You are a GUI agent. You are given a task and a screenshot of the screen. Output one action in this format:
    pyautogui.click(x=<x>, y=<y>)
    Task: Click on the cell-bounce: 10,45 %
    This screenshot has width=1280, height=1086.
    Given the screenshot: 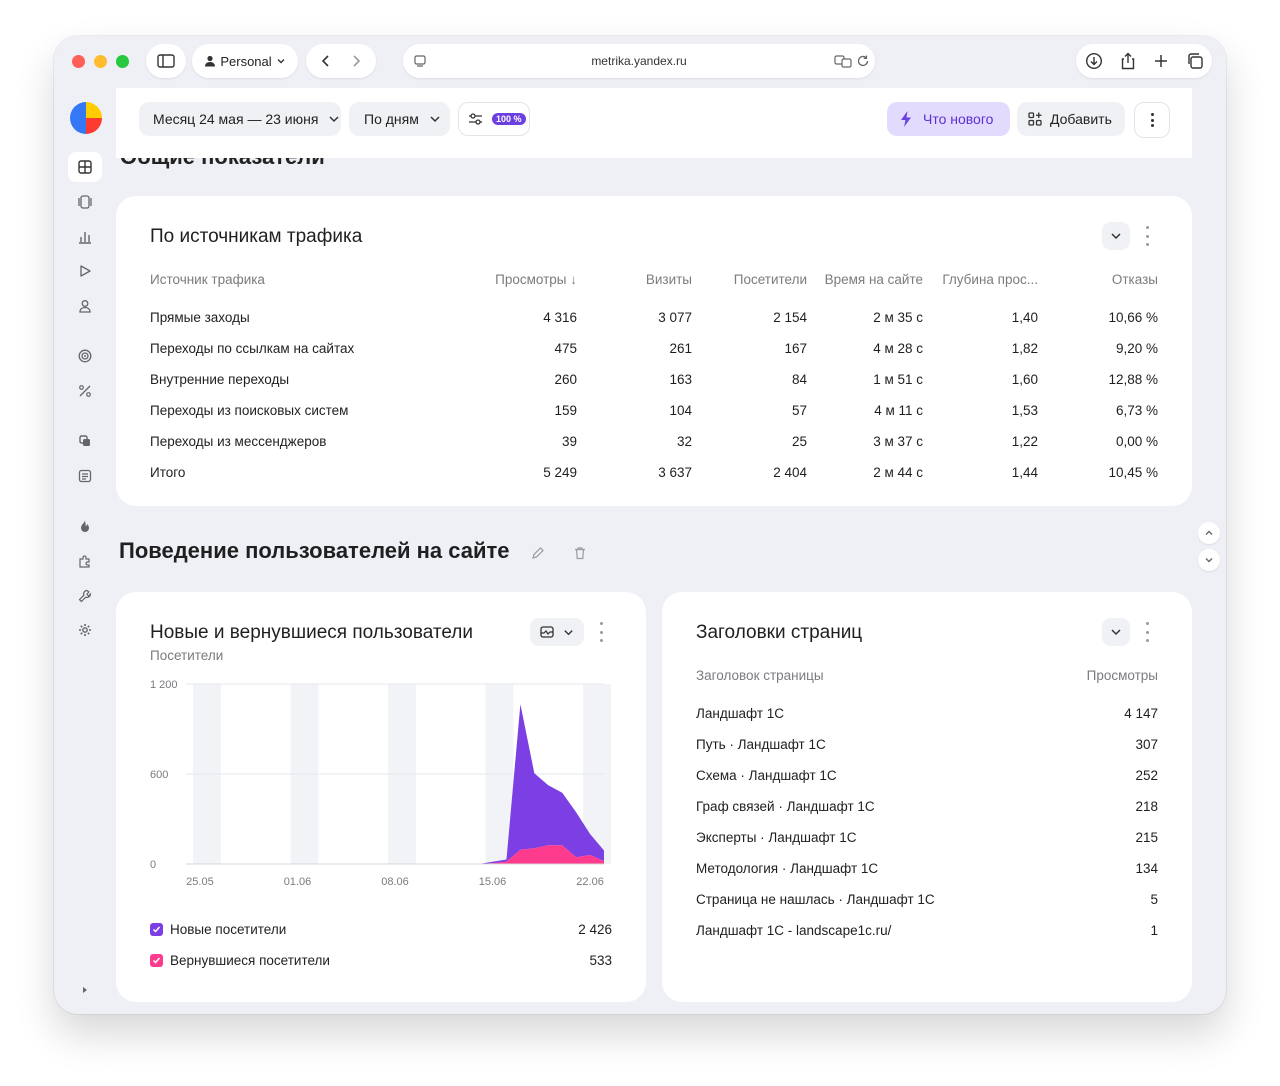 What is the action you would take?
    pyautogui.click(x=1133, y=472)
    